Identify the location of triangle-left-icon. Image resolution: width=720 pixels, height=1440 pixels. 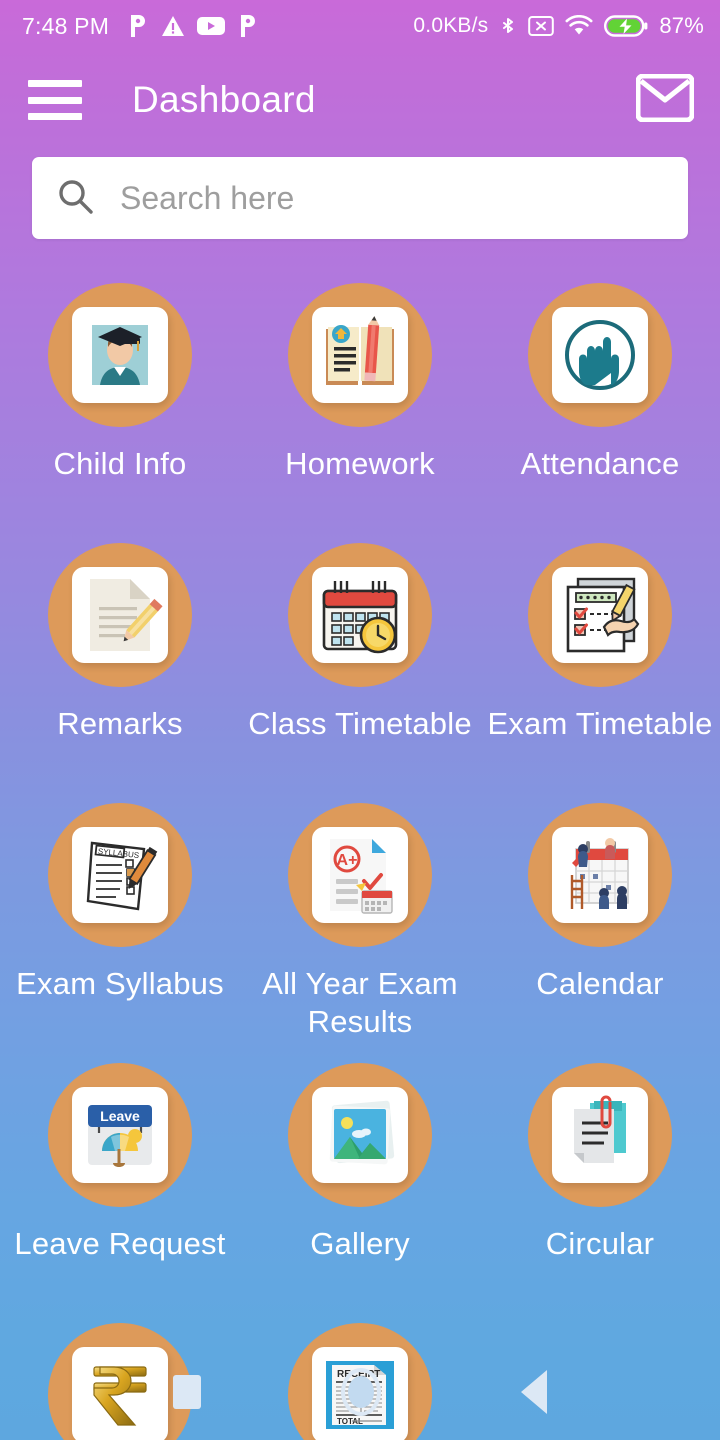
(534, 1392).